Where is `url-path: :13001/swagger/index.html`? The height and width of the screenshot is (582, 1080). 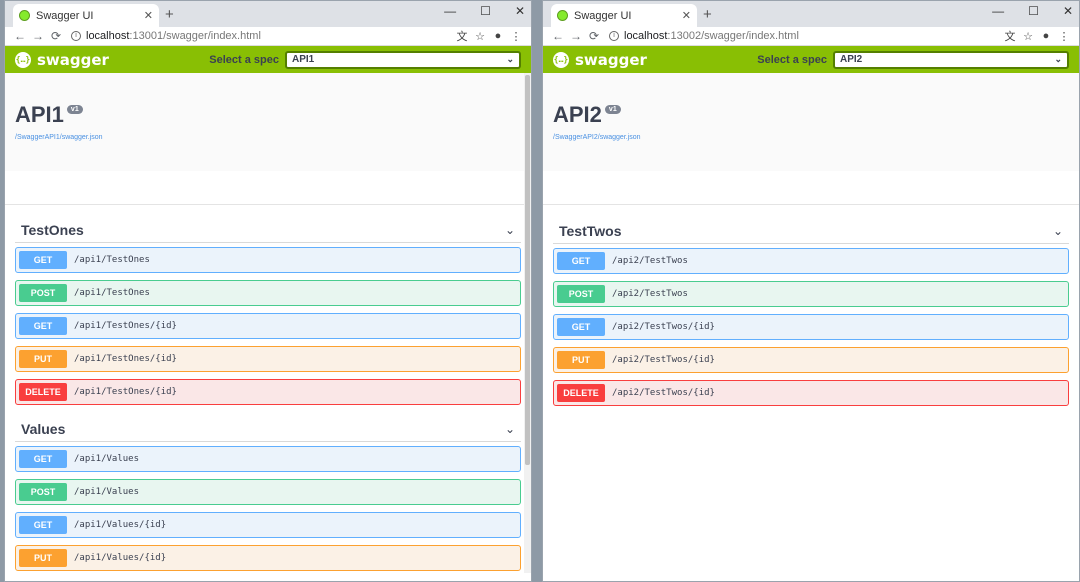
url-path: :13001/swagger/index.html is located at coordinates (195, 36).